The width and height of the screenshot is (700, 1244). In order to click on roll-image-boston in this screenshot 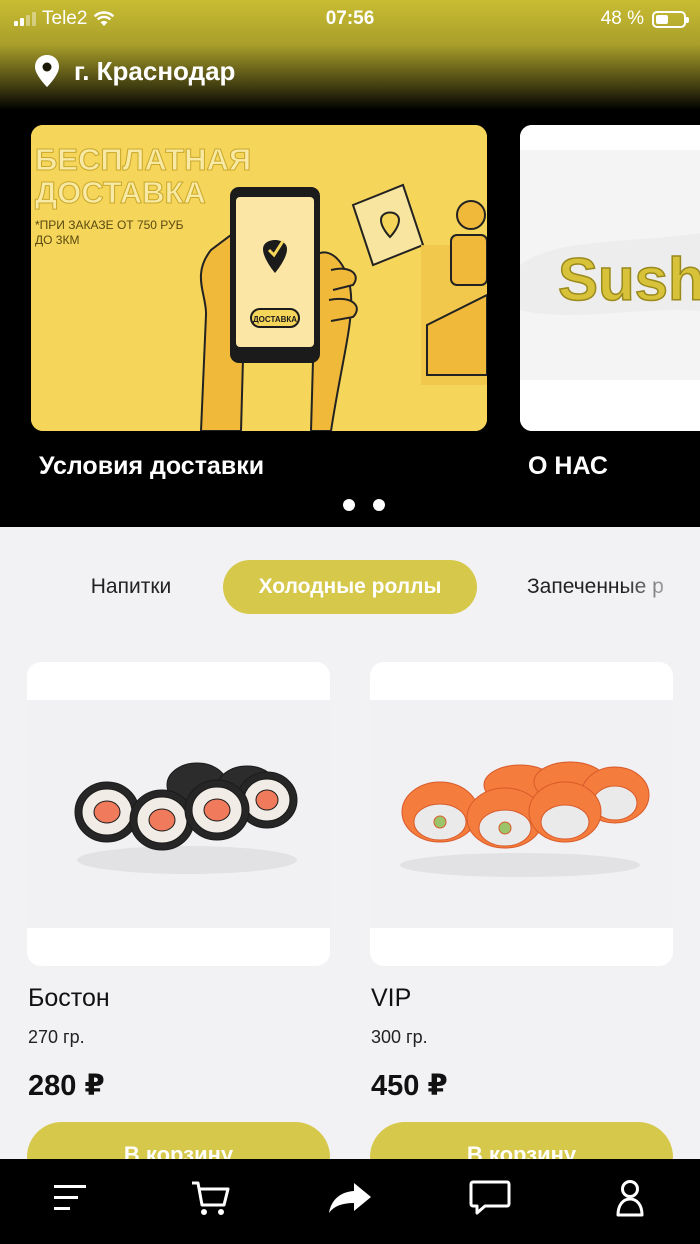, I will do `click(178, 814)`.